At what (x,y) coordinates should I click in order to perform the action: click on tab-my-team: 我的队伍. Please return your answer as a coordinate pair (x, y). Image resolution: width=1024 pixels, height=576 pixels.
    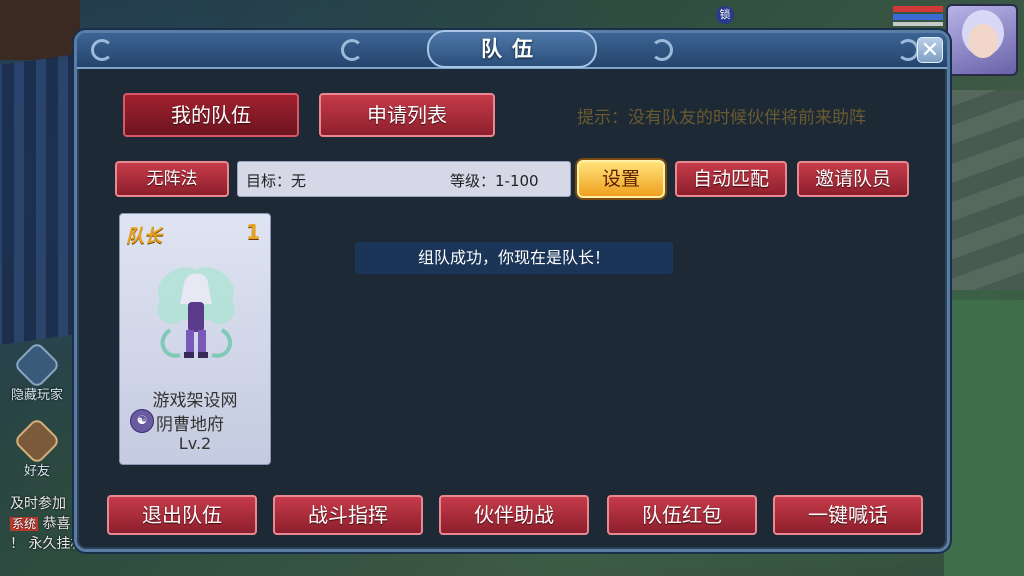
    Looking at the image, I should click on (211, 115).